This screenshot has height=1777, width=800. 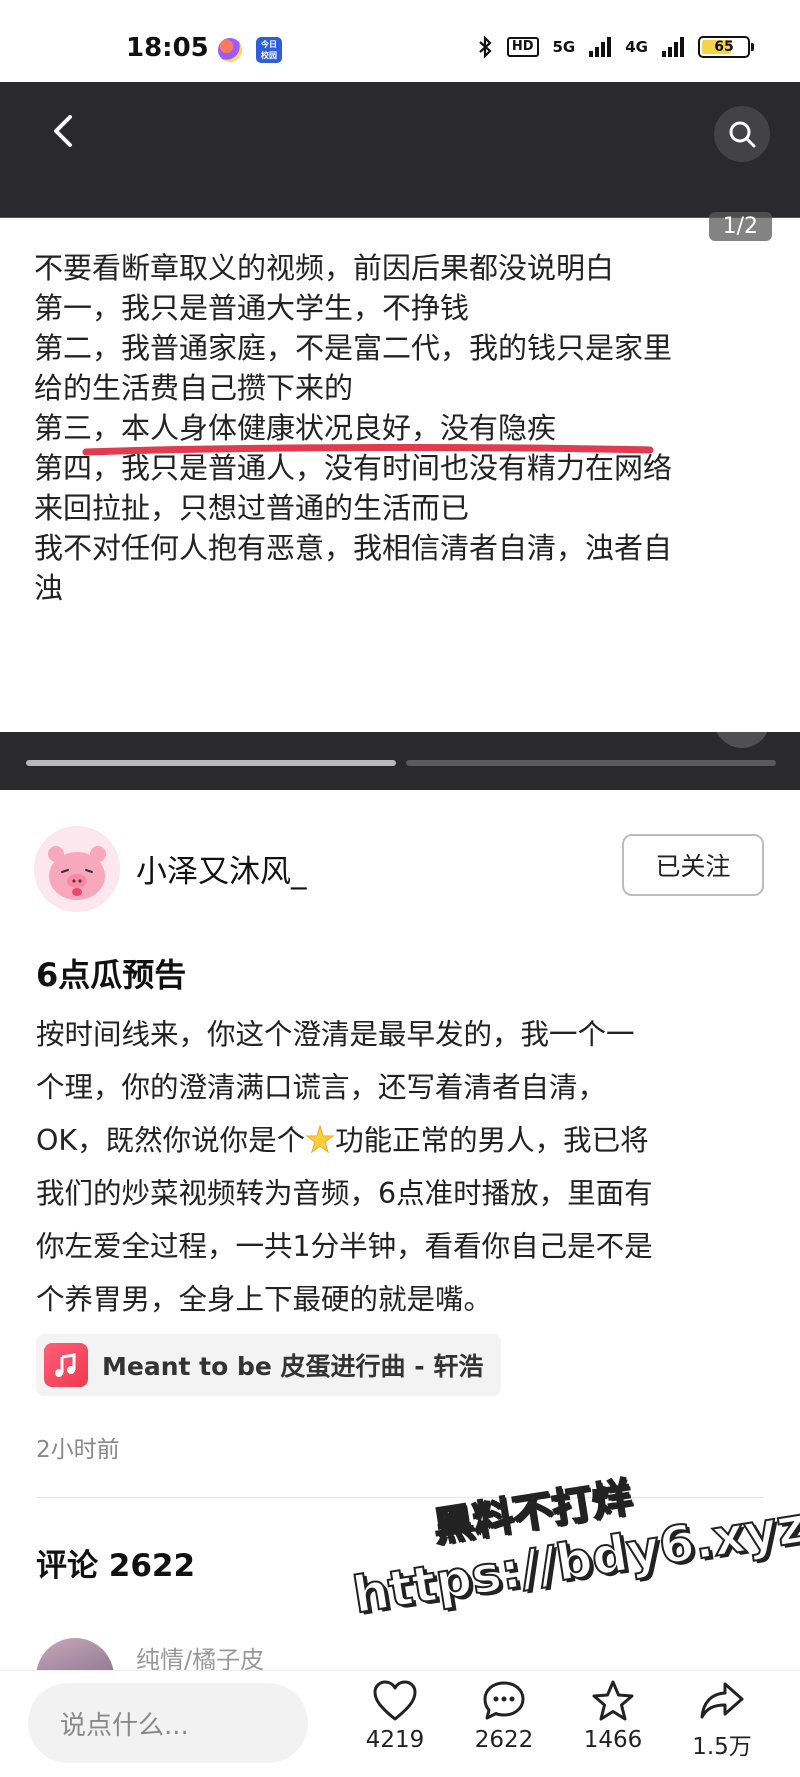 I want to click on star-icon, so click(x=613, y=1700).